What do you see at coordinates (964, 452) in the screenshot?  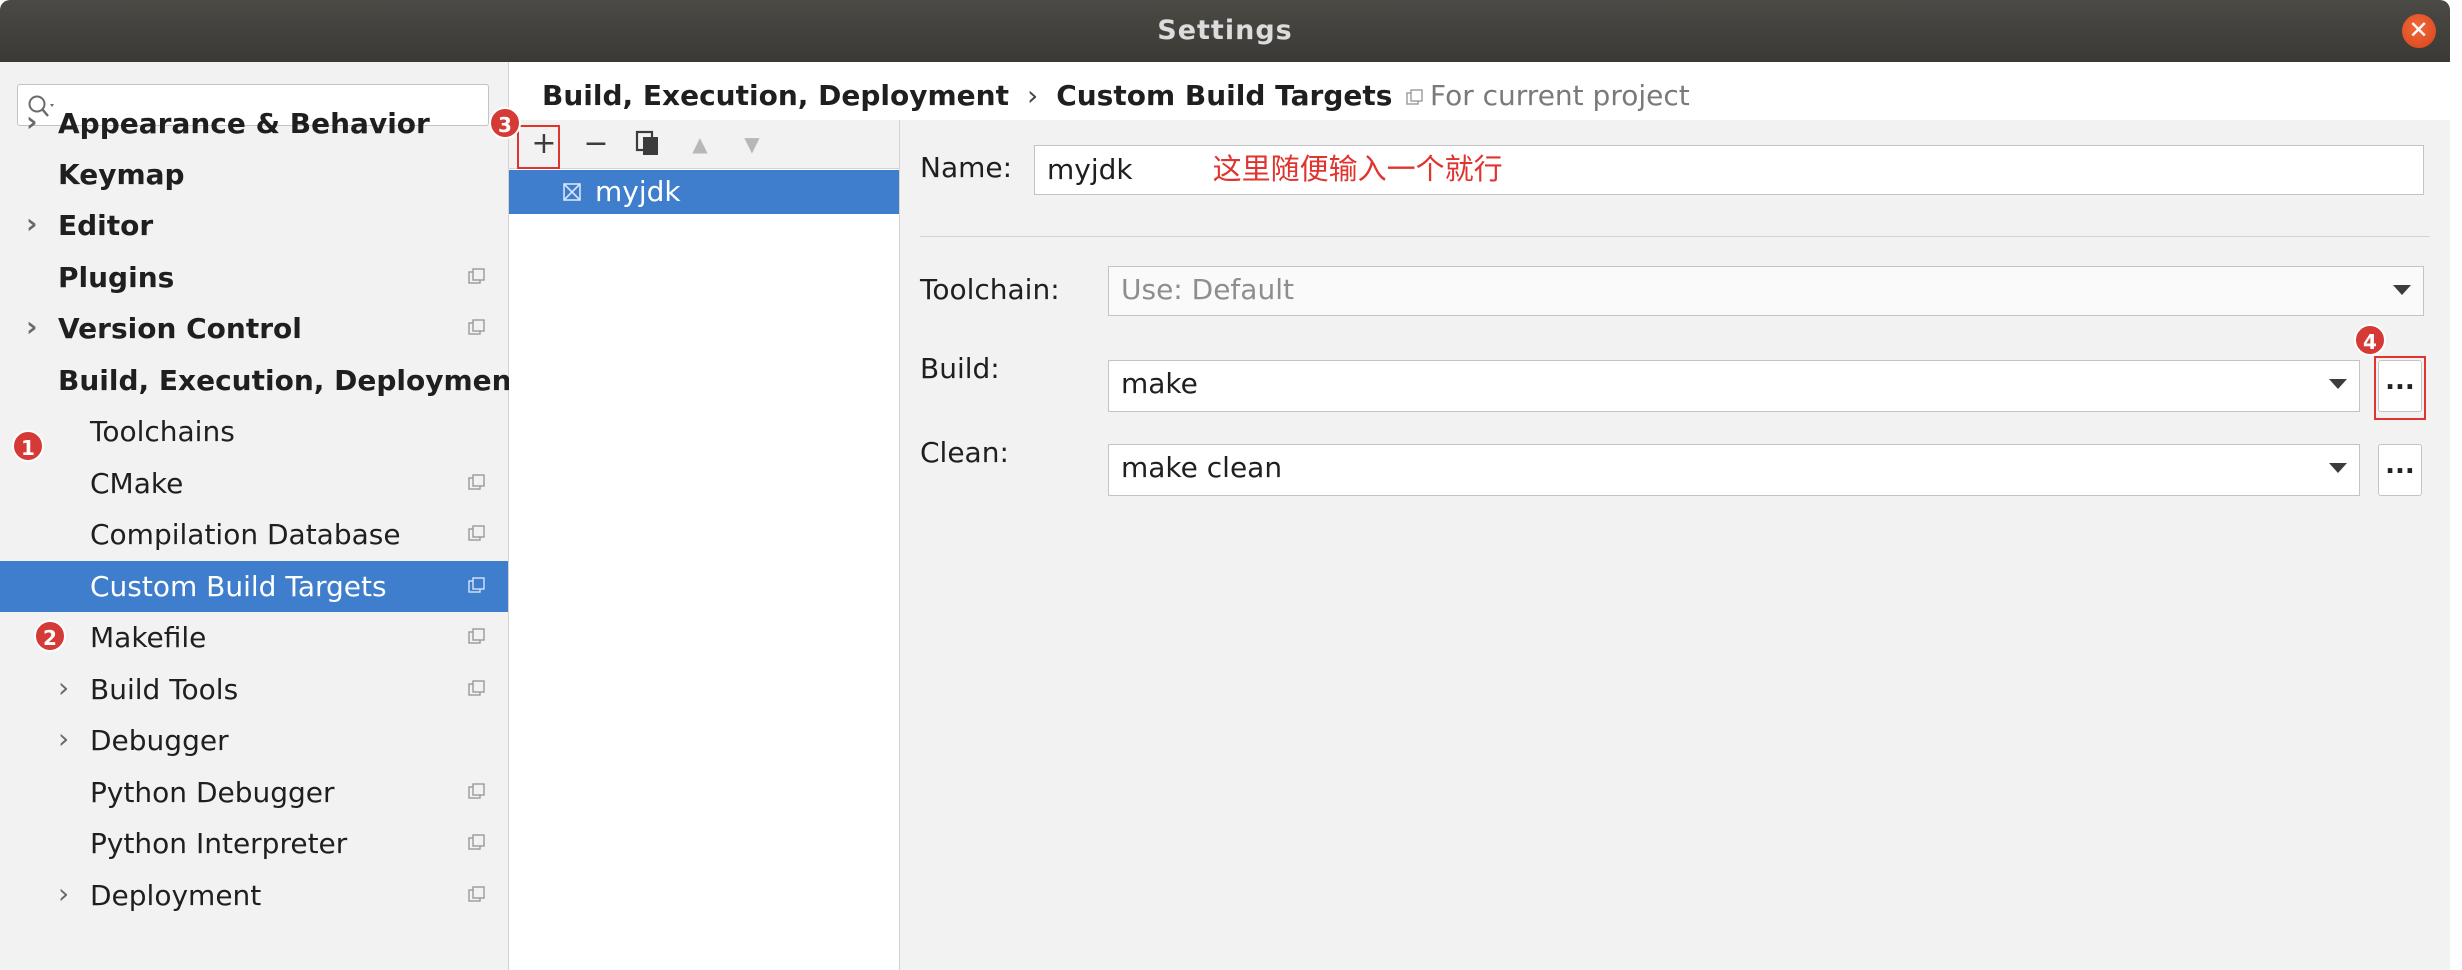 I see `clean-label: Clean:` at bounding box center [964, 452].